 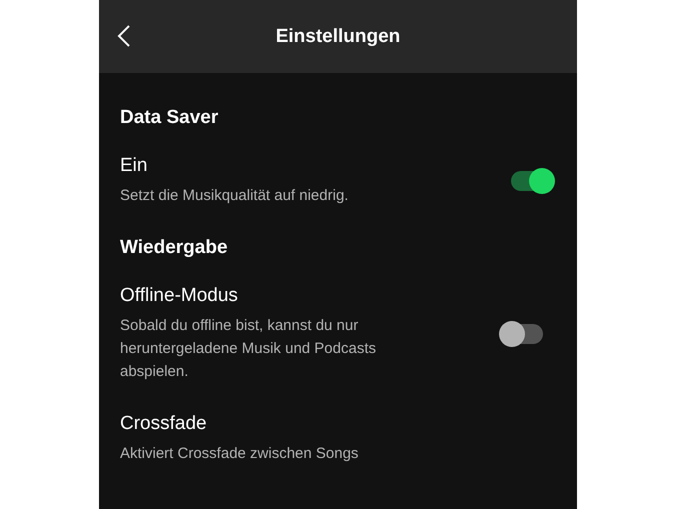 I want to click on setting-label: Crossfade, so click(x=164, y=424).